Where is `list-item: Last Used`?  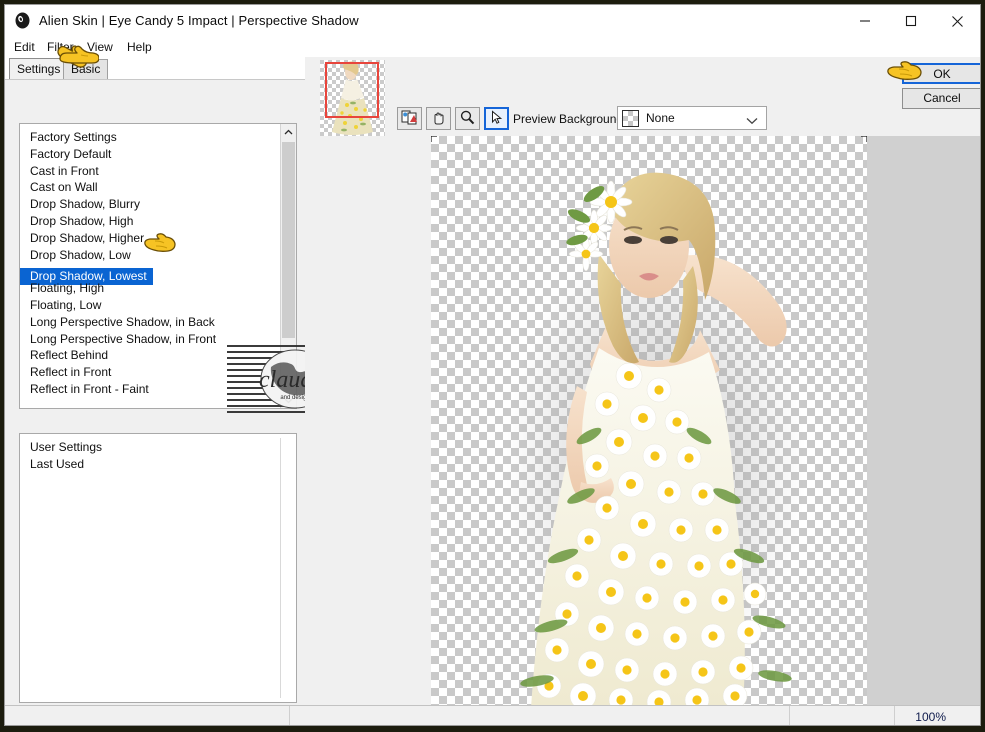 list-item: Last Used is located at coordinates (150, 464).